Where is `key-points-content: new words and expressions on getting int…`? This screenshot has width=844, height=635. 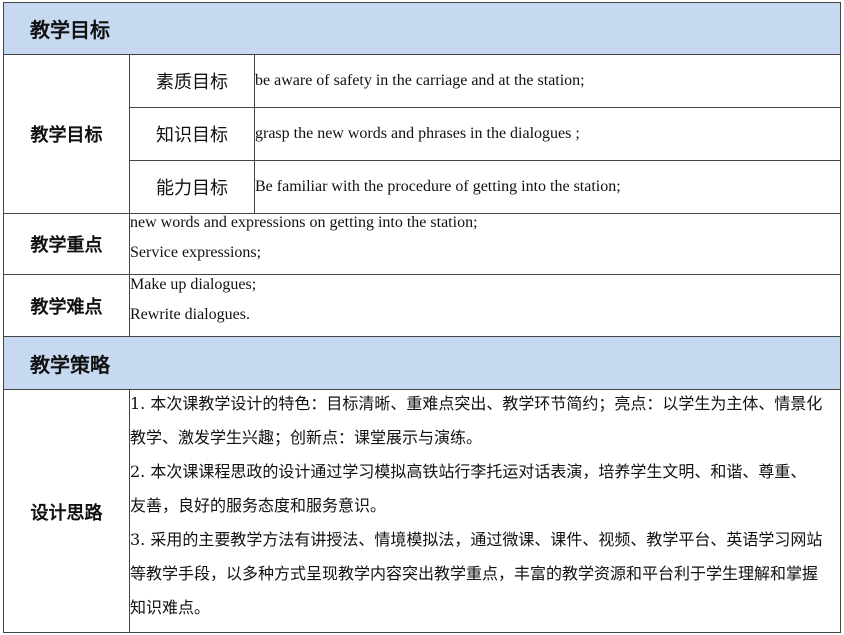 key-points-content: new words and expressions on getting int… is located at coordinates (484, 238).